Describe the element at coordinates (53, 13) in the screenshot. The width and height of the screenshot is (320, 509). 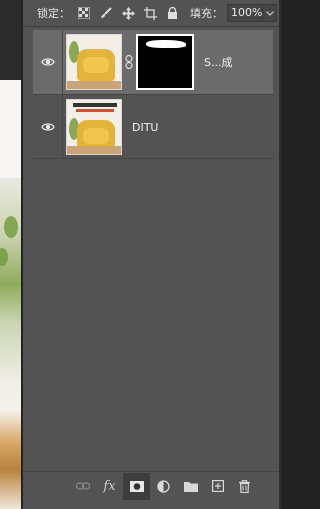
I see `lock-label: 锁定：` at that location.